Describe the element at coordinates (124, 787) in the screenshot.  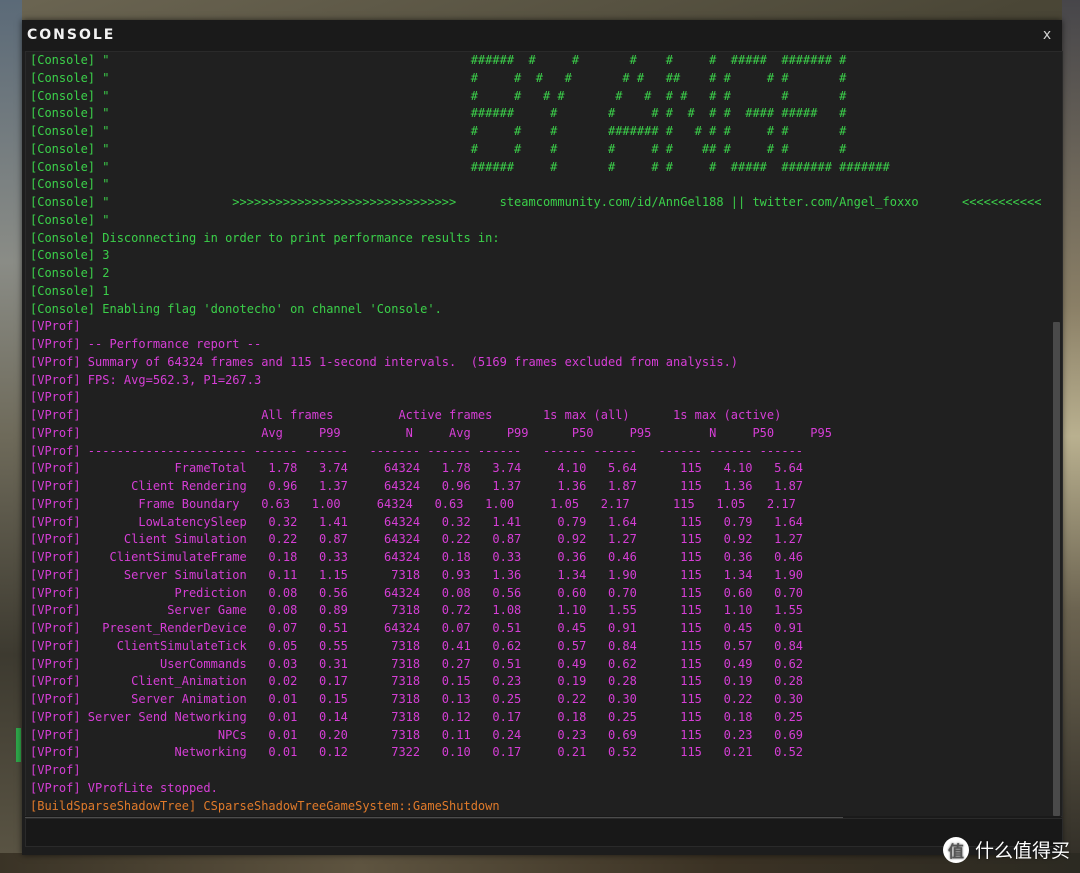
I see `console-line-vprof: [VProf] VProfLite stopped.` at that location.